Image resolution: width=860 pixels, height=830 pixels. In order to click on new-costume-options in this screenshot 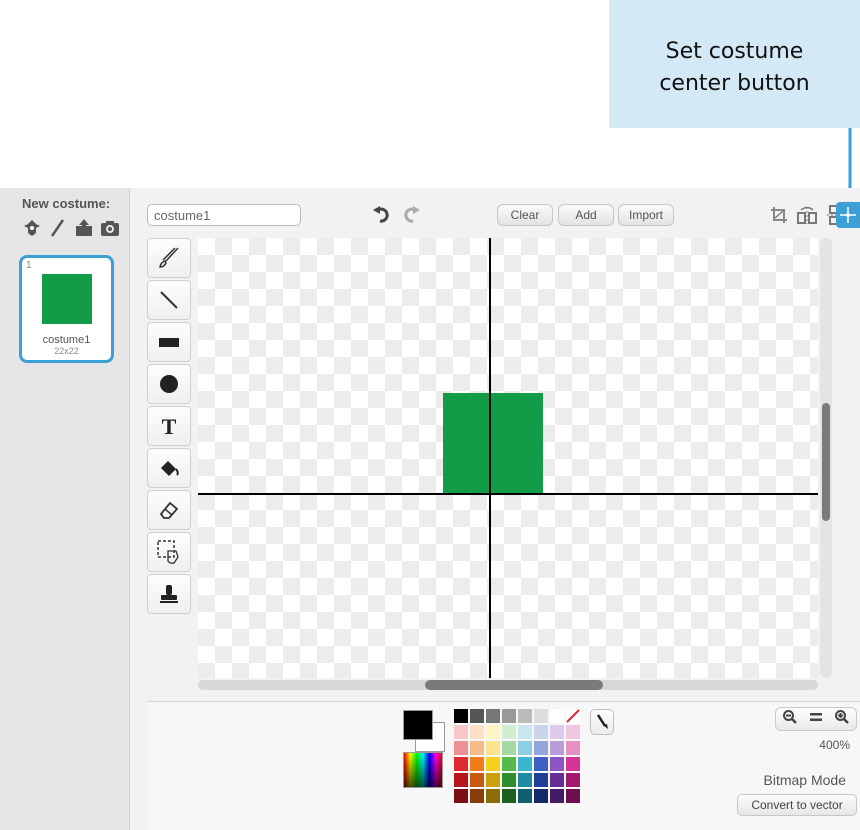, I will do `click(71, 228)`.